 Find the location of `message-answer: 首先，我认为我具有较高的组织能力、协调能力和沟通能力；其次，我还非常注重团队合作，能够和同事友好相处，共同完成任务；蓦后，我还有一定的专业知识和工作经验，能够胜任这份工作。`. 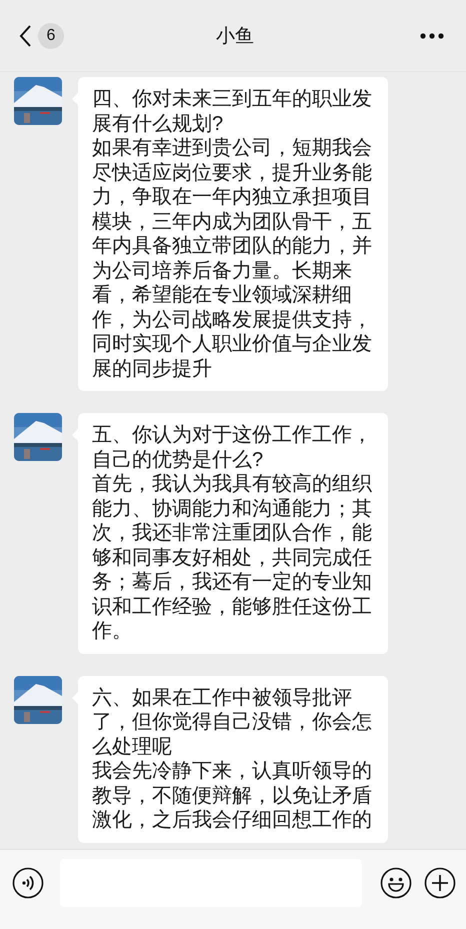

message-answer: 首先，我认为我具有较高的组织能力、协调能力和沟通能力；其次，我还非常注重团队合作，能够和同事友好相处，共同完成任务；蓦后，我还有一定的专业知识和工作经验，能够胜任这份工作。 is located at coordinates (232, 558).